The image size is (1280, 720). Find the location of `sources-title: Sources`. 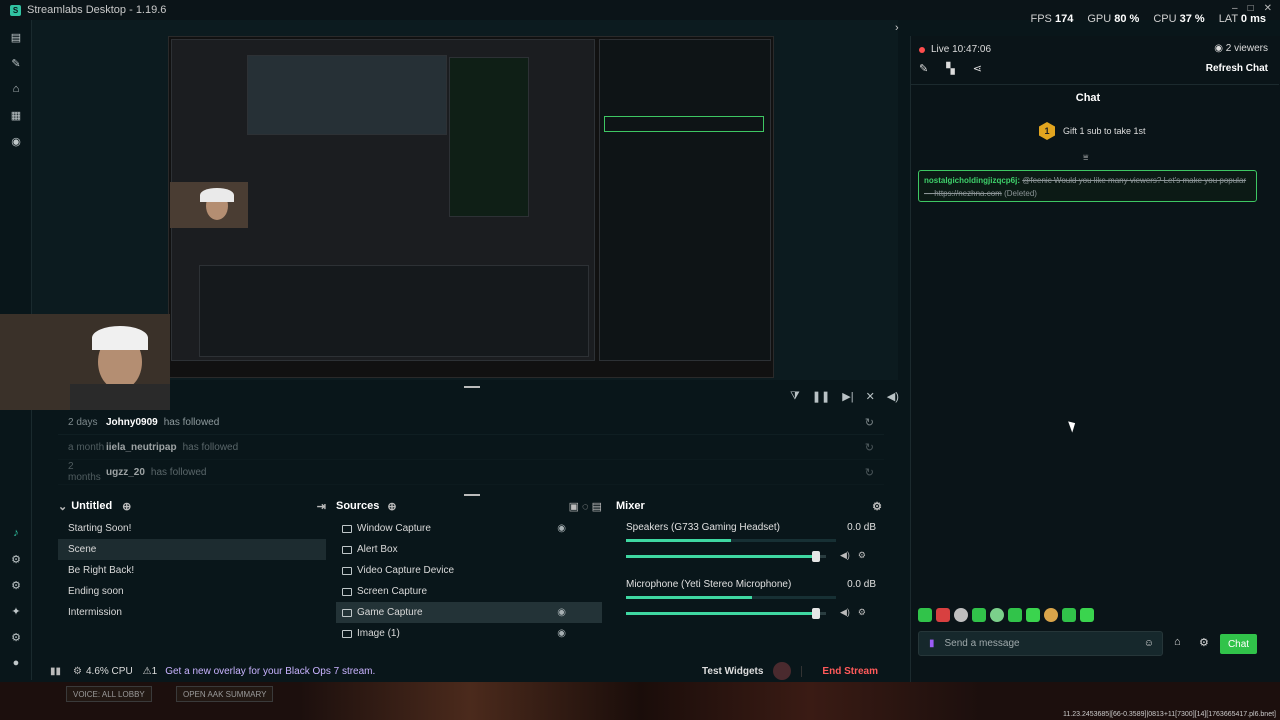

sources-title: Sources is located at coordinates (358, 506).